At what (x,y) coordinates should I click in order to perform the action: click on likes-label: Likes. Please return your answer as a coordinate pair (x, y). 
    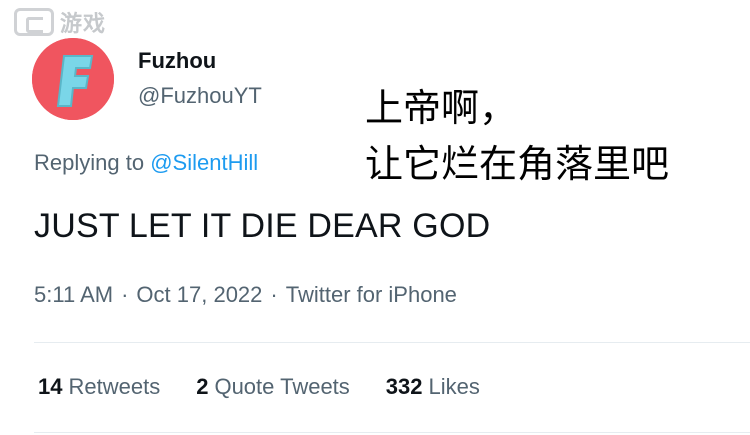
    Looking at the image, I should click on (454, 386).